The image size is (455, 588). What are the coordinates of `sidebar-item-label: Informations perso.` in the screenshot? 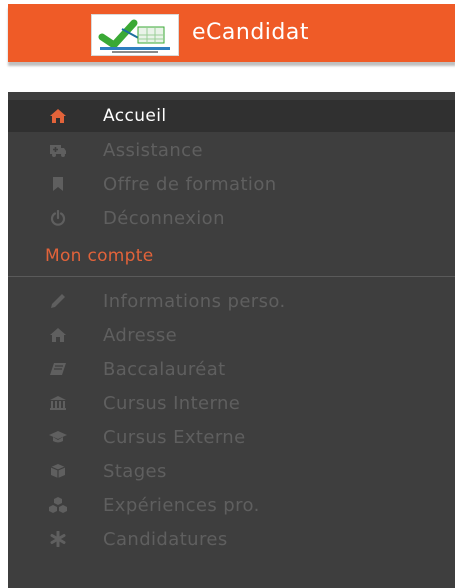 It's located at (194, 301).